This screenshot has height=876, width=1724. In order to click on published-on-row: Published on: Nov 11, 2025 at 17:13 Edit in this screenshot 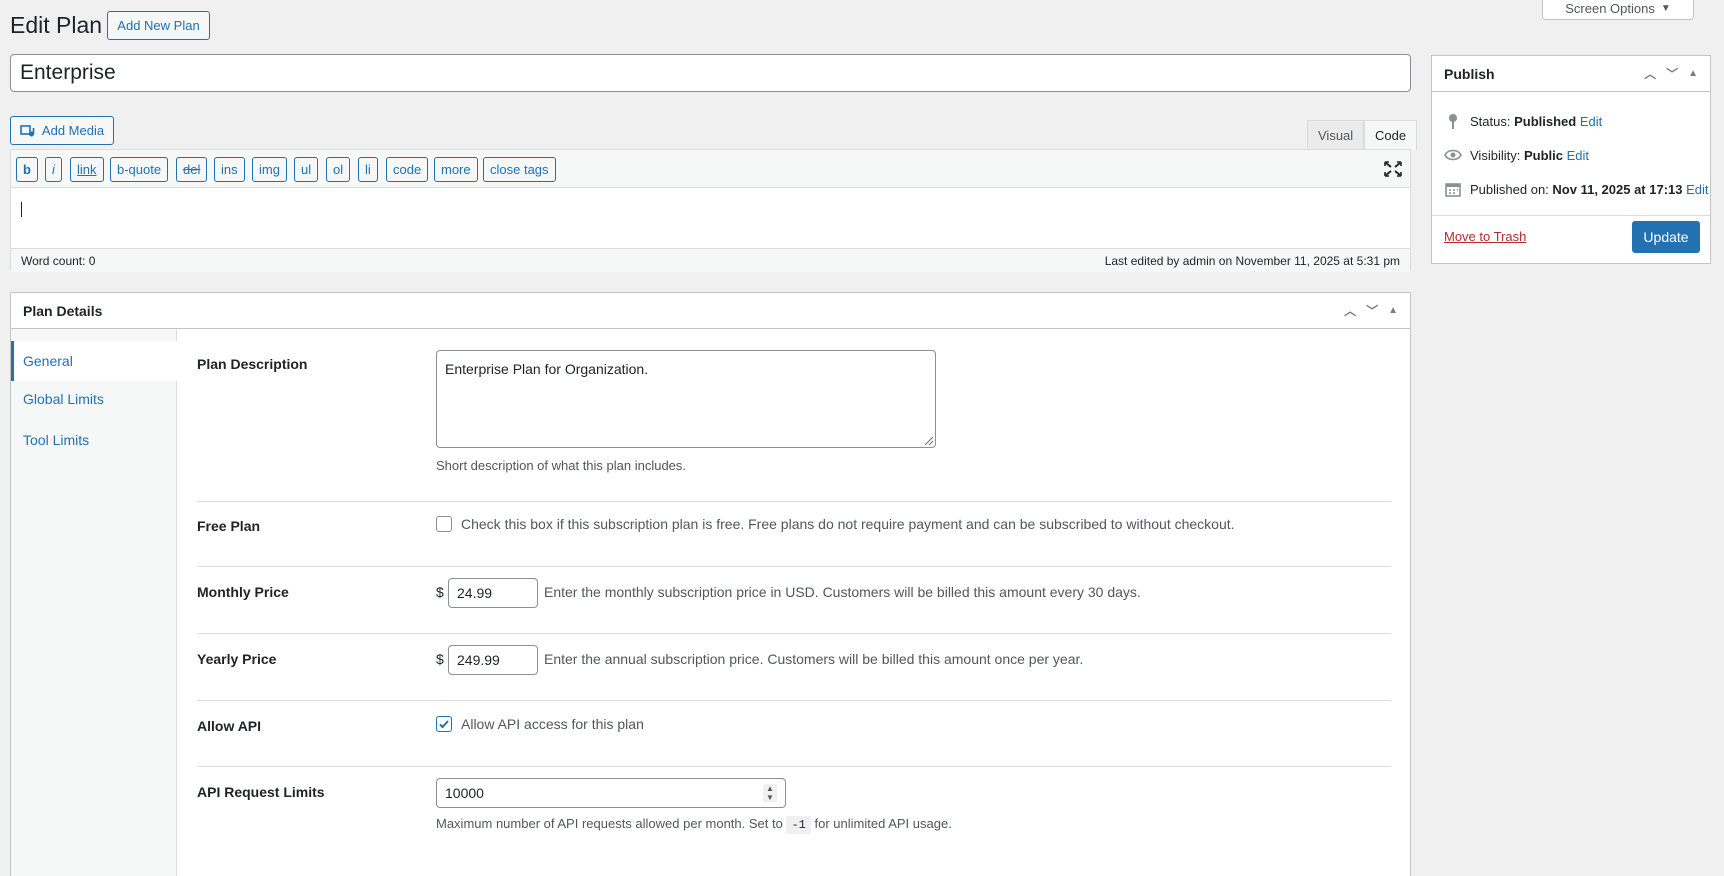, I will do `click(1576, 189)`.